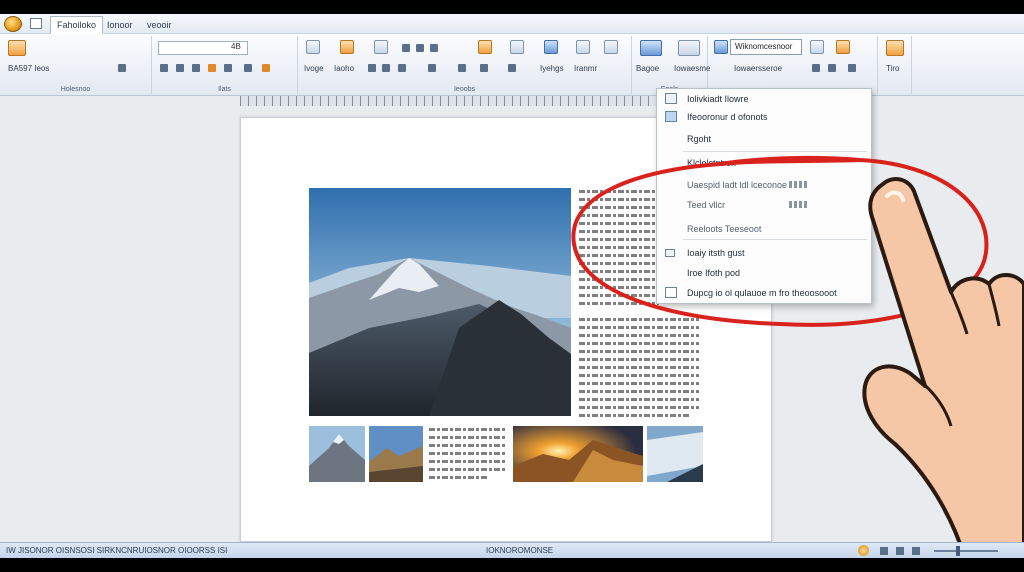 This screenshot has height=572, width=1024. I want to click on indent-icon, so click(434, 48).